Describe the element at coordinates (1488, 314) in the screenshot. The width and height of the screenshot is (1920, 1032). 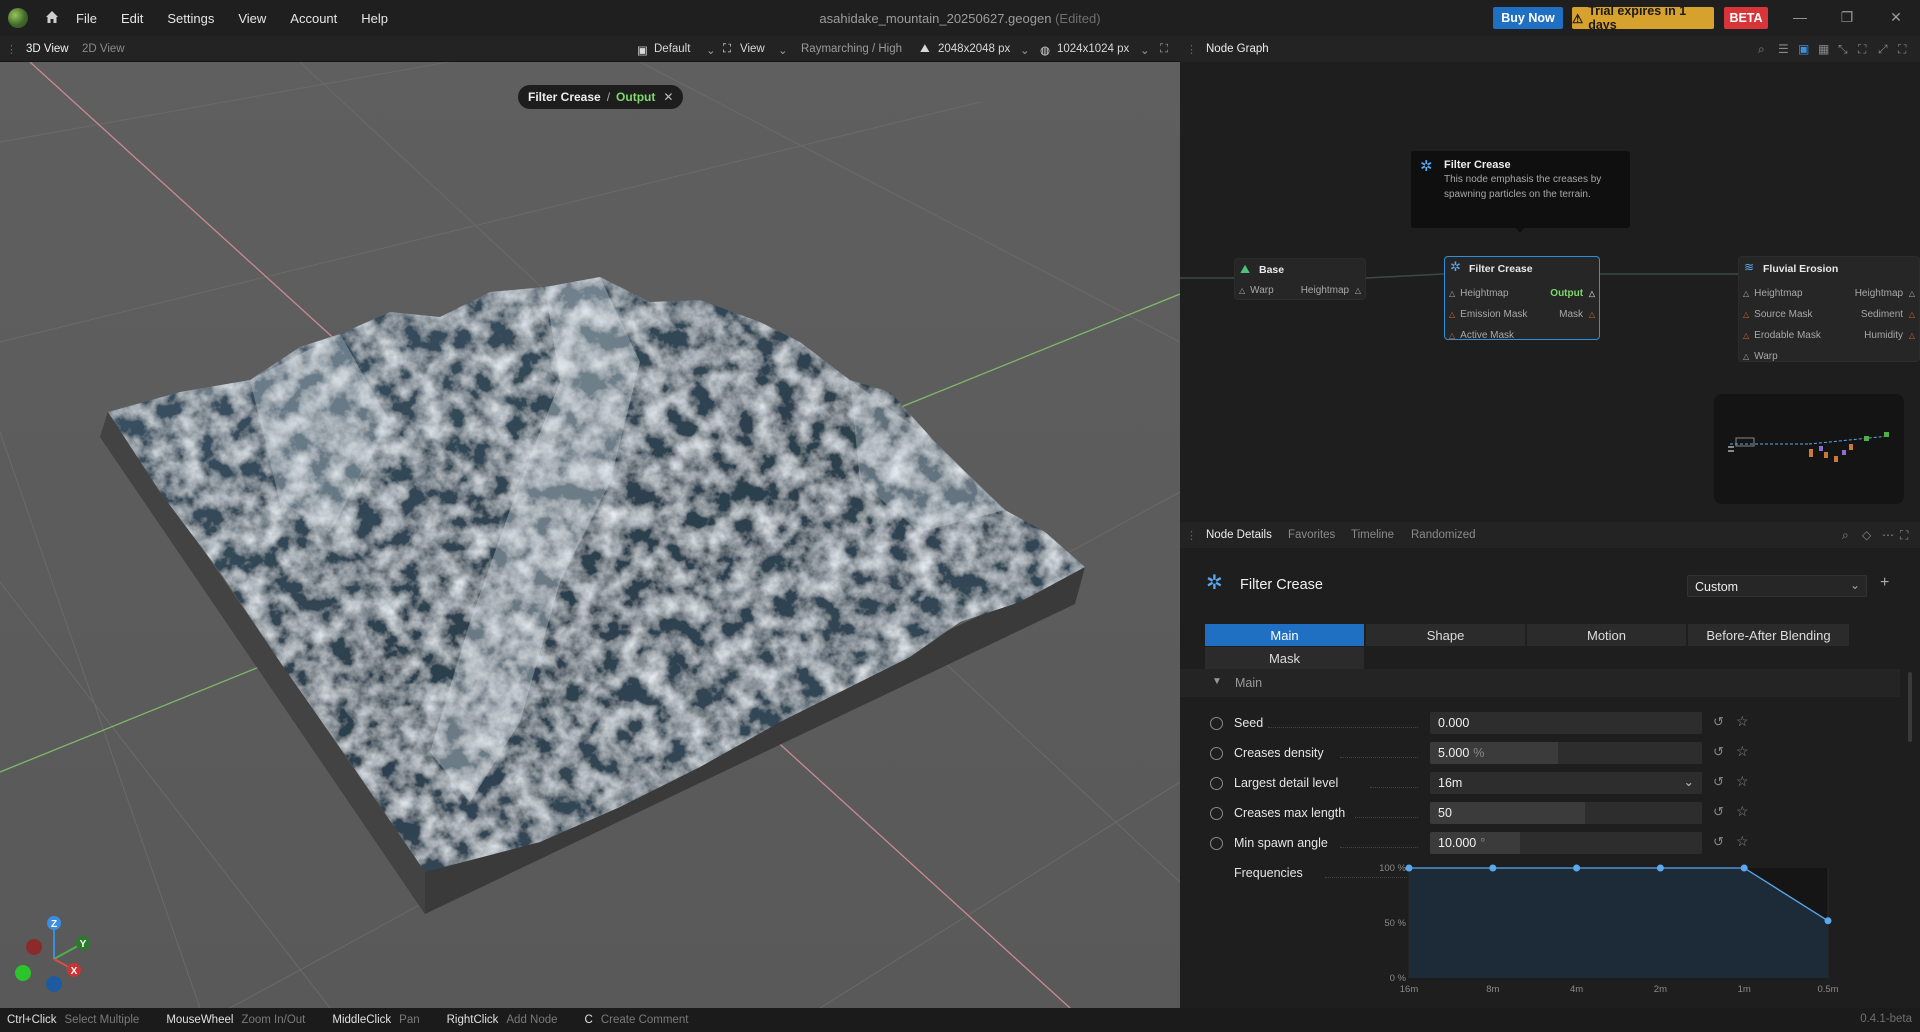
I see `input-port-emission-mask: △ Emission Mask` at that location.